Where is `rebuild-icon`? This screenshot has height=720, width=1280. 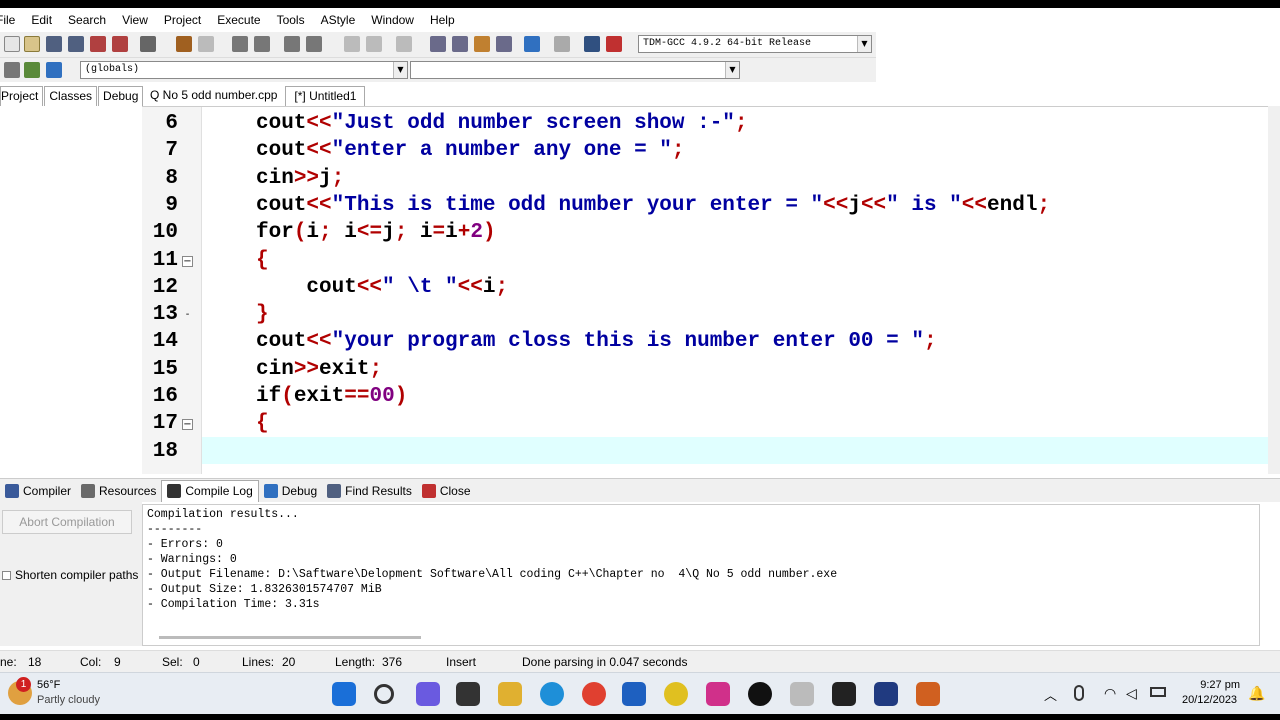 rebuild-icon is located at coordinates (504, 44).